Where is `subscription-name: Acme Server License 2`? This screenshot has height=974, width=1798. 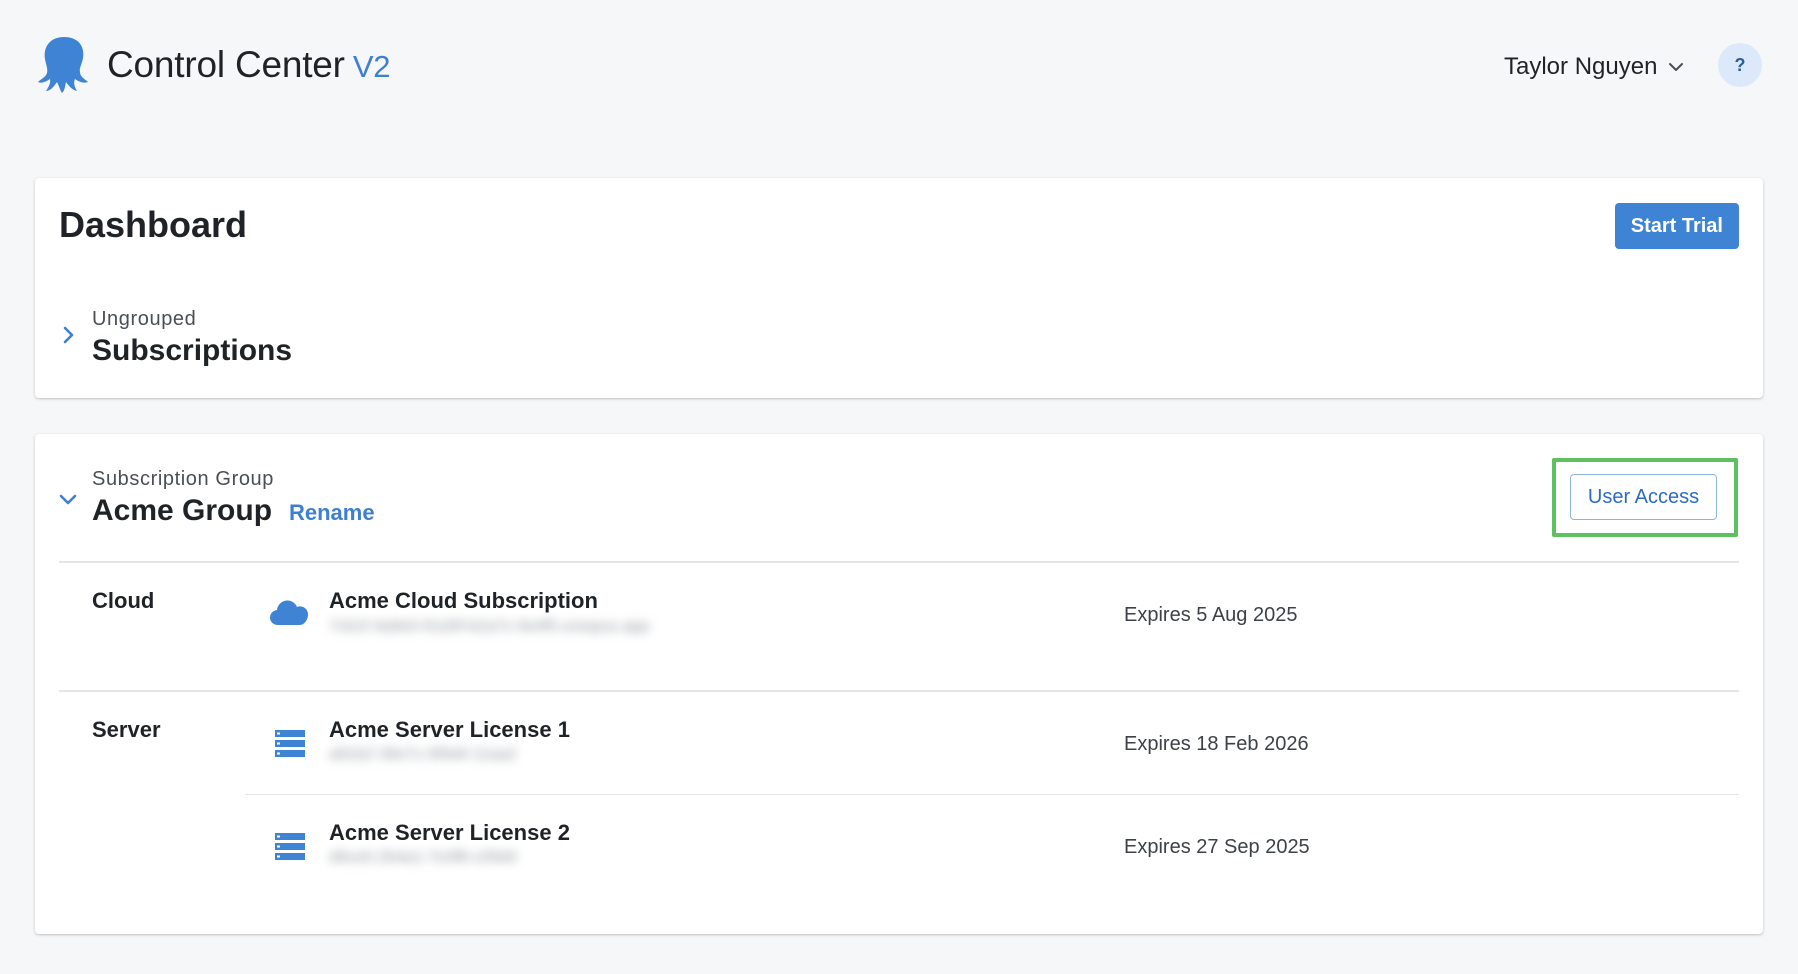
subscription-name: Acme Server License 2 is located at coordinates (449, 833).